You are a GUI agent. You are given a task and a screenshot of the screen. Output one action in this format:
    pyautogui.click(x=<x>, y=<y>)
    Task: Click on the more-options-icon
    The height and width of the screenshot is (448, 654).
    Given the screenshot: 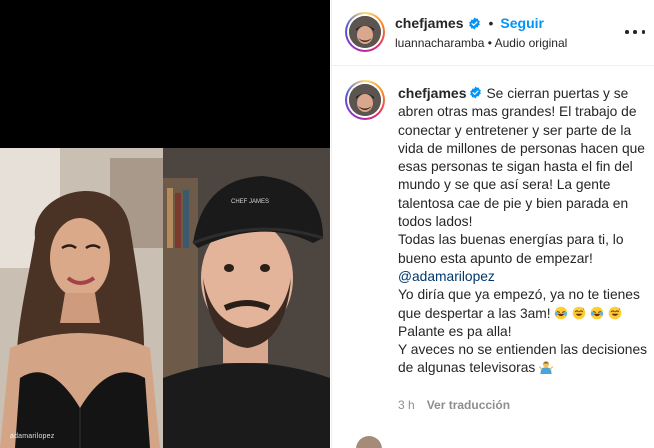 What is the action you would take?
    pyautogui.click(x=635, y=32)
    